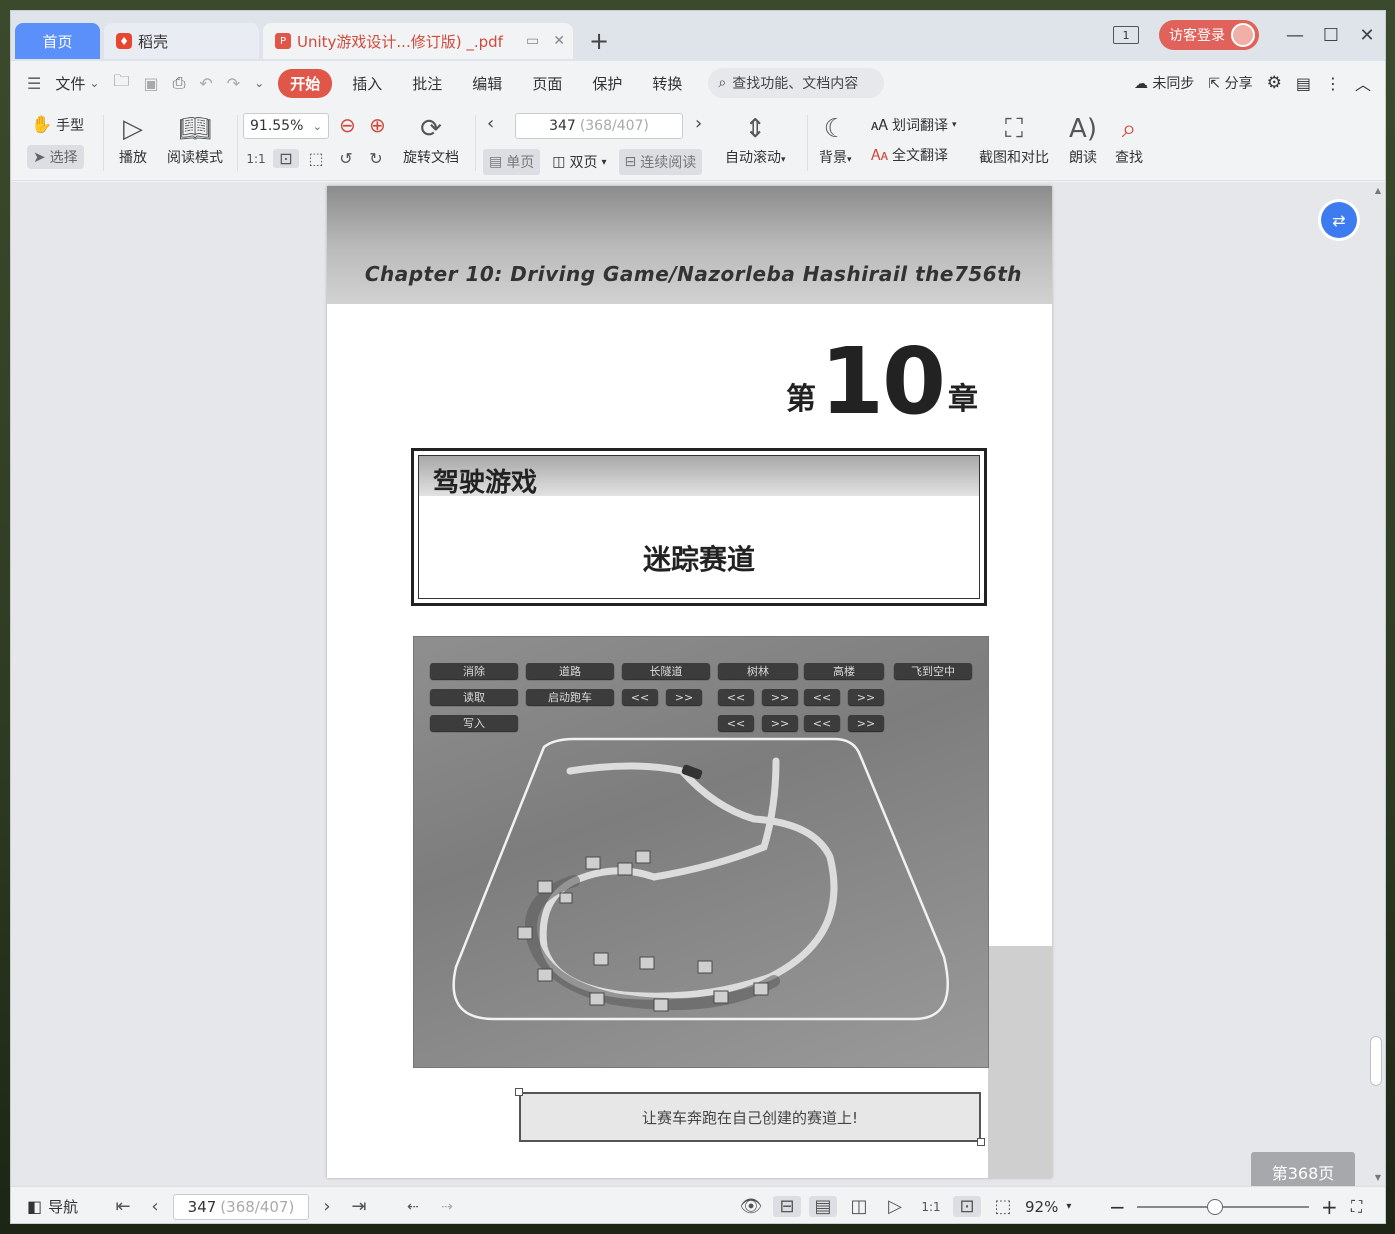  Describe the element at coordinates (259, 83) in the screenshot. I see `more-chevron-icon: ⌄` at that location.